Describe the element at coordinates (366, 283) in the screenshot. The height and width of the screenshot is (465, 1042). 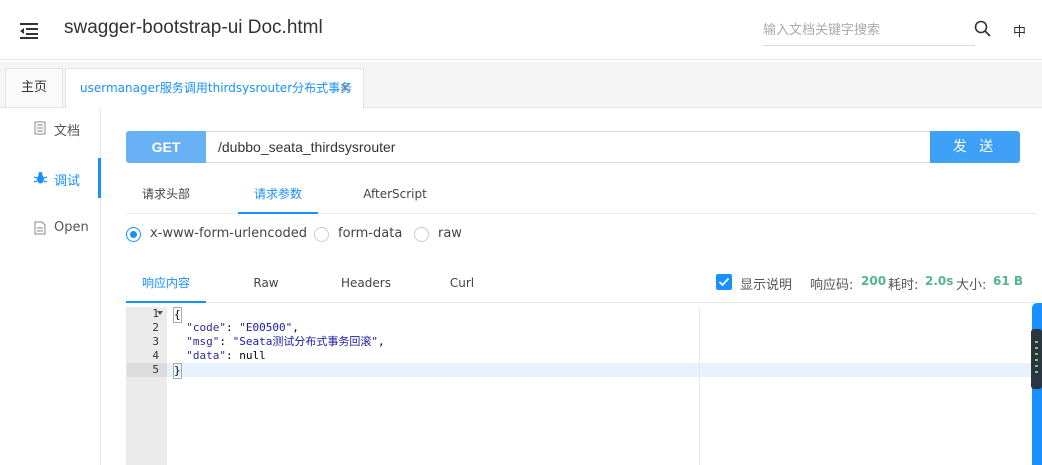
I see `tab-response-headers: Headers` at that location.